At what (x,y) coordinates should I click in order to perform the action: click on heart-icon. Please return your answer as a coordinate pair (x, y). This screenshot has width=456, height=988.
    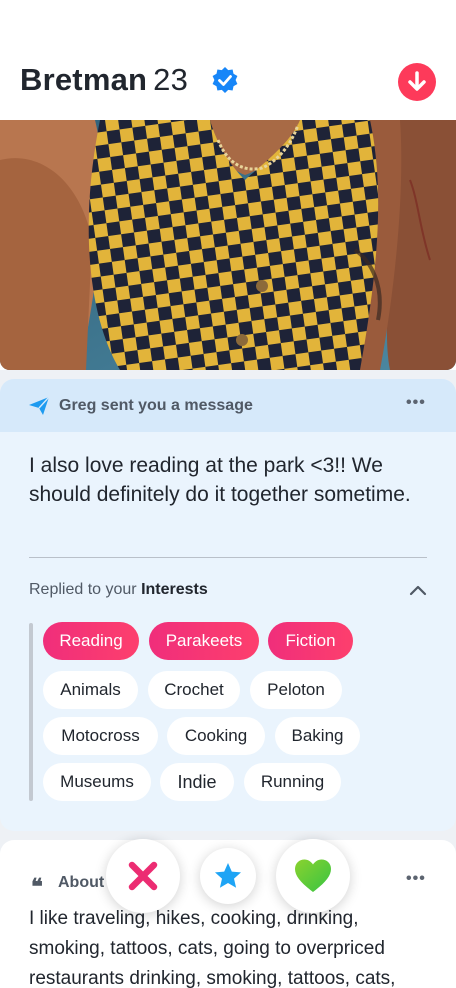
    Looking at the image, I should click on (313, 875).